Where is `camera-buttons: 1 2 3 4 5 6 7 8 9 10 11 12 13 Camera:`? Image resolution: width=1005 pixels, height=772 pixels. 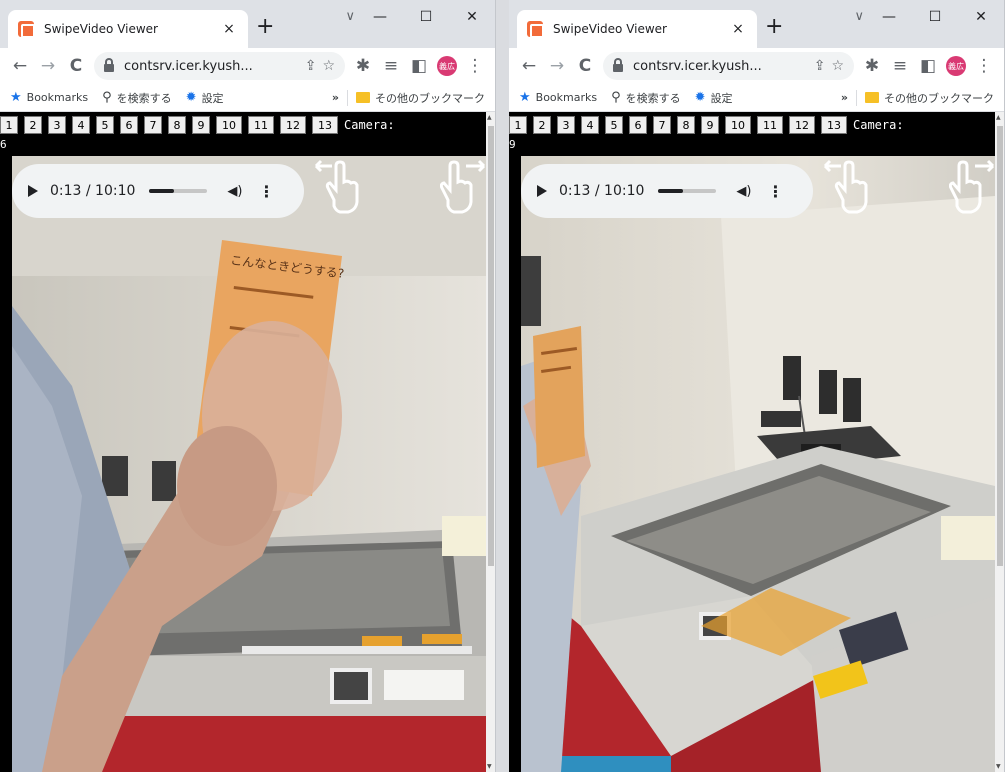 camera-buttons: 1 2 3 4 5 6 7 8 9 10 11 12 13 Camera: is located at coordinates (756, 125).